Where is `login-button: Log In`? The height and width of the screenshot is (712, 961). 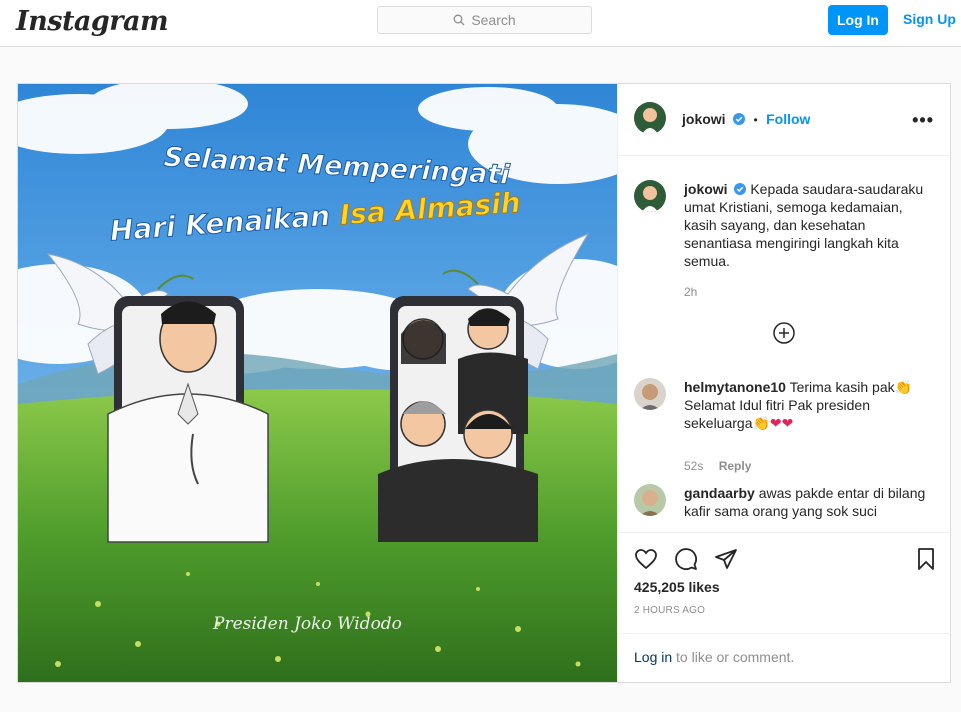 login-button: Log In is located at coordinates (858, 20).